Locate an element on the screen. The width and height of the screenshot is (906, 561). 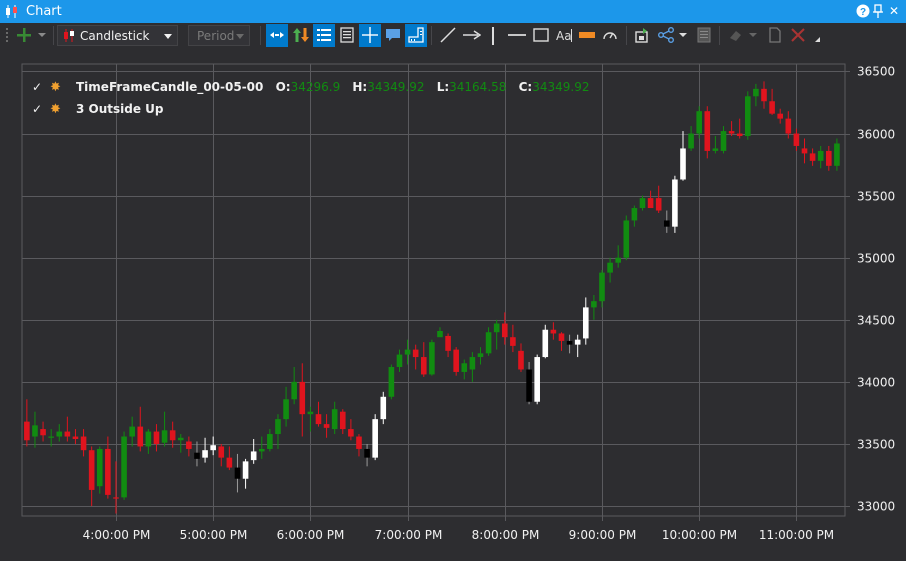
open-value: 34296.9 is located at coordinates (315, 87).